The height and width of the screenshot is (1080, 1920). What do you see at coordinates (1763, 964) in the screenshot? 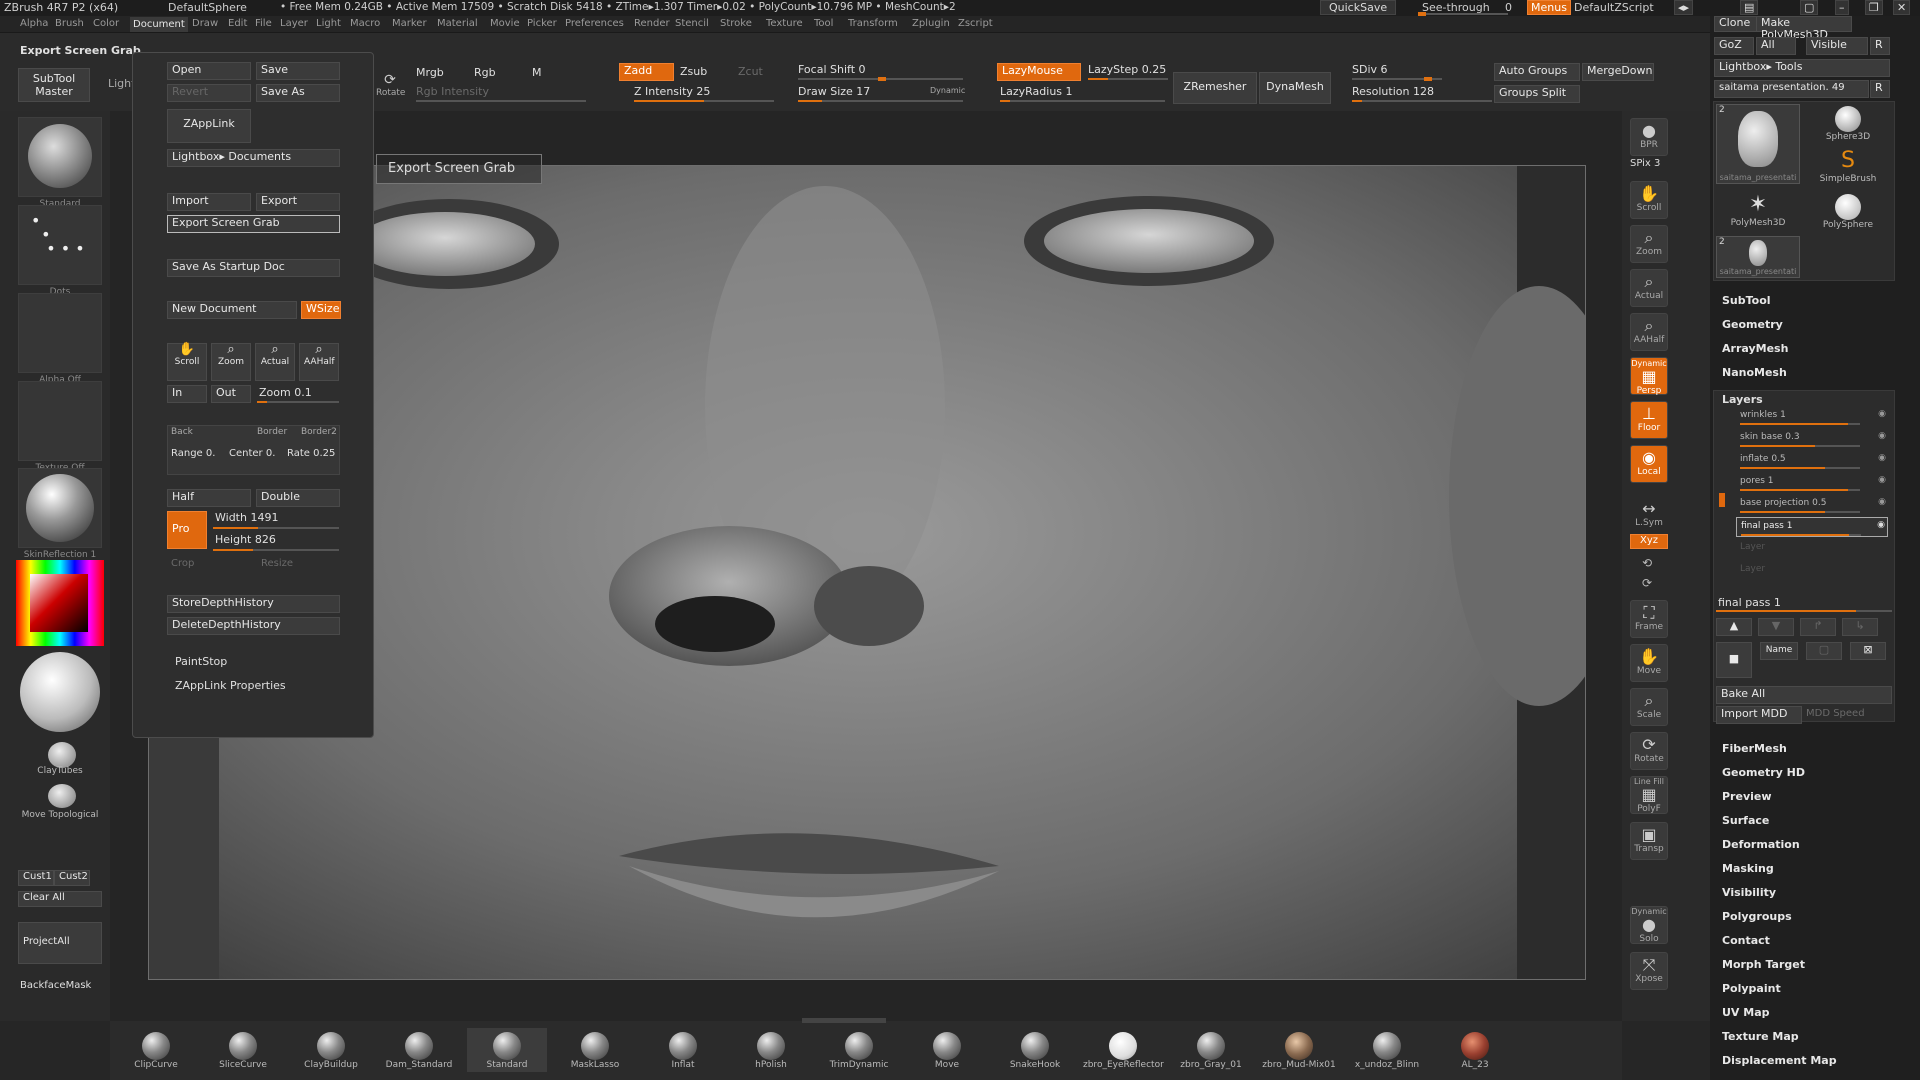
I see `morph-target-section: Morph Target` at bounding box center [1763, 964].